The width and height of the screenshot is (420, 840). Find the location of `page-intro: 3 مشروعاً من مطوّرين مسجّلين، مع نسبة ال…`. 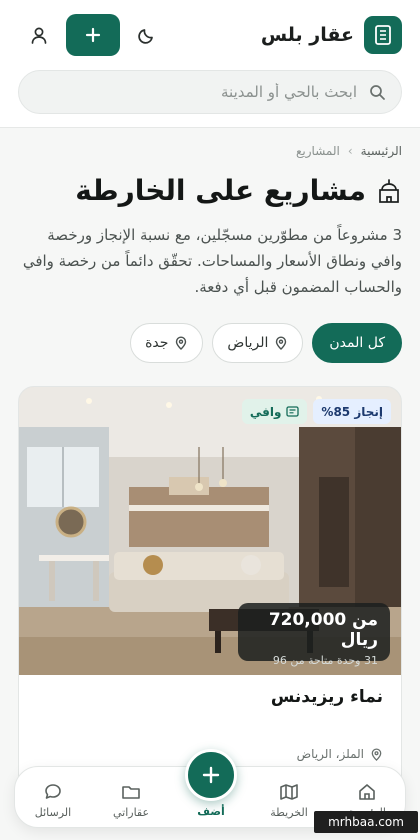

page-intro: 3 مشروعاً من مطوّرين مسجّلين، مع نسبة ال… is located at coordinates (212, 261).